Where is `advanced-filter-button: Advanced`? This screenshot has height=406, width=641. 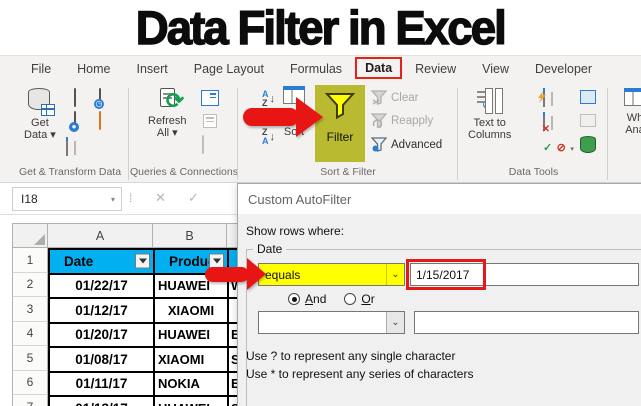
advanced-filter-button: Advanced is located at coordinates (406, 144).